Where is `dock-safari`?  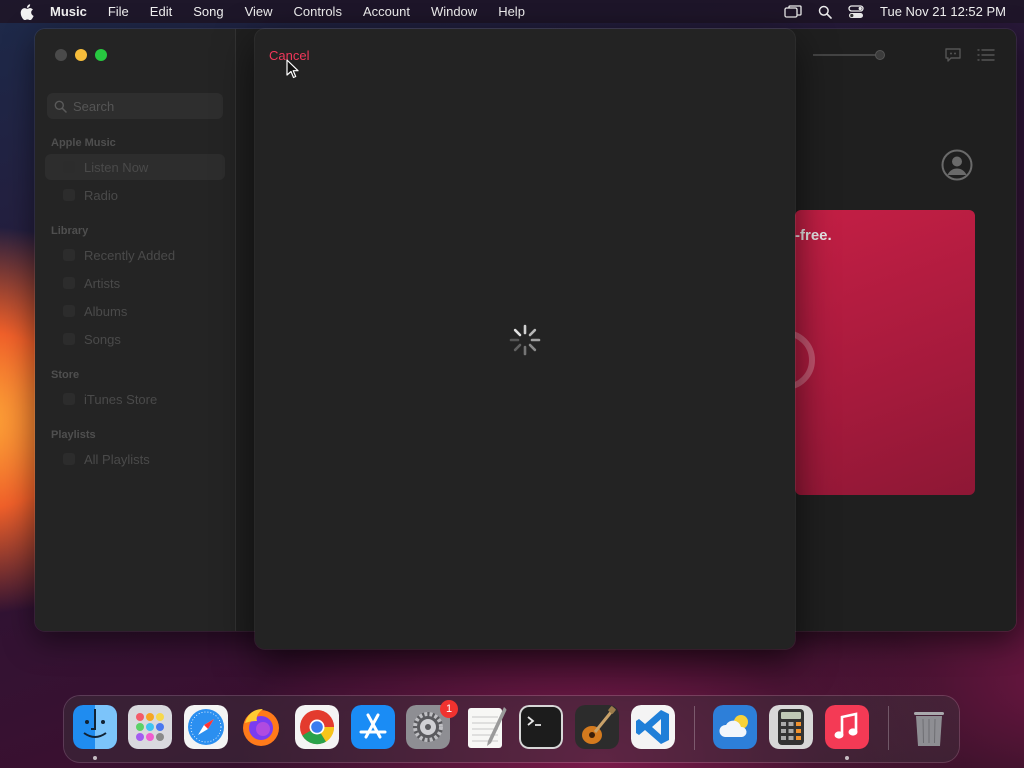 dock-safari is located at coordinates (206, 727).